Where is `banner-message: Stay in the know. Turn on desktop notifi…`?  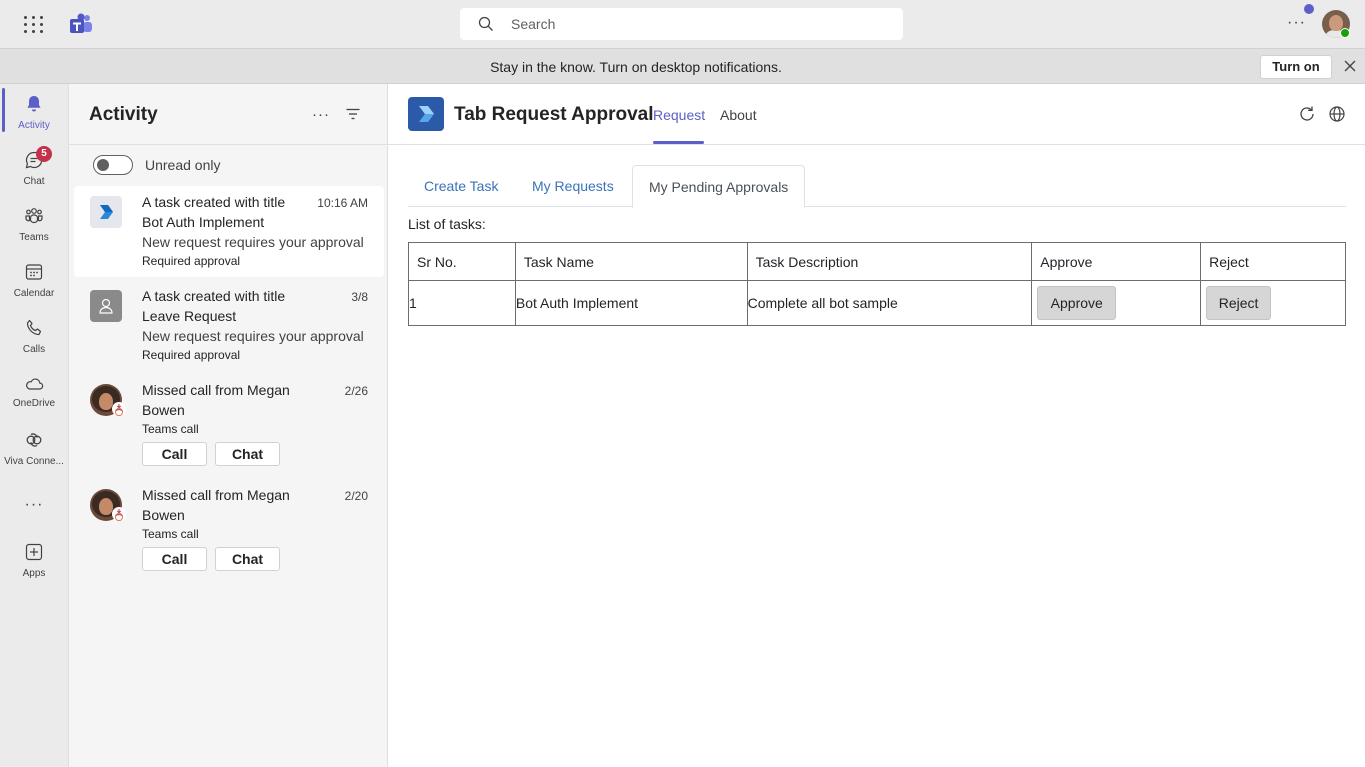
banner-message: Stay in the know. Turn on desktop notifi… is located at coordinates (636, 67).